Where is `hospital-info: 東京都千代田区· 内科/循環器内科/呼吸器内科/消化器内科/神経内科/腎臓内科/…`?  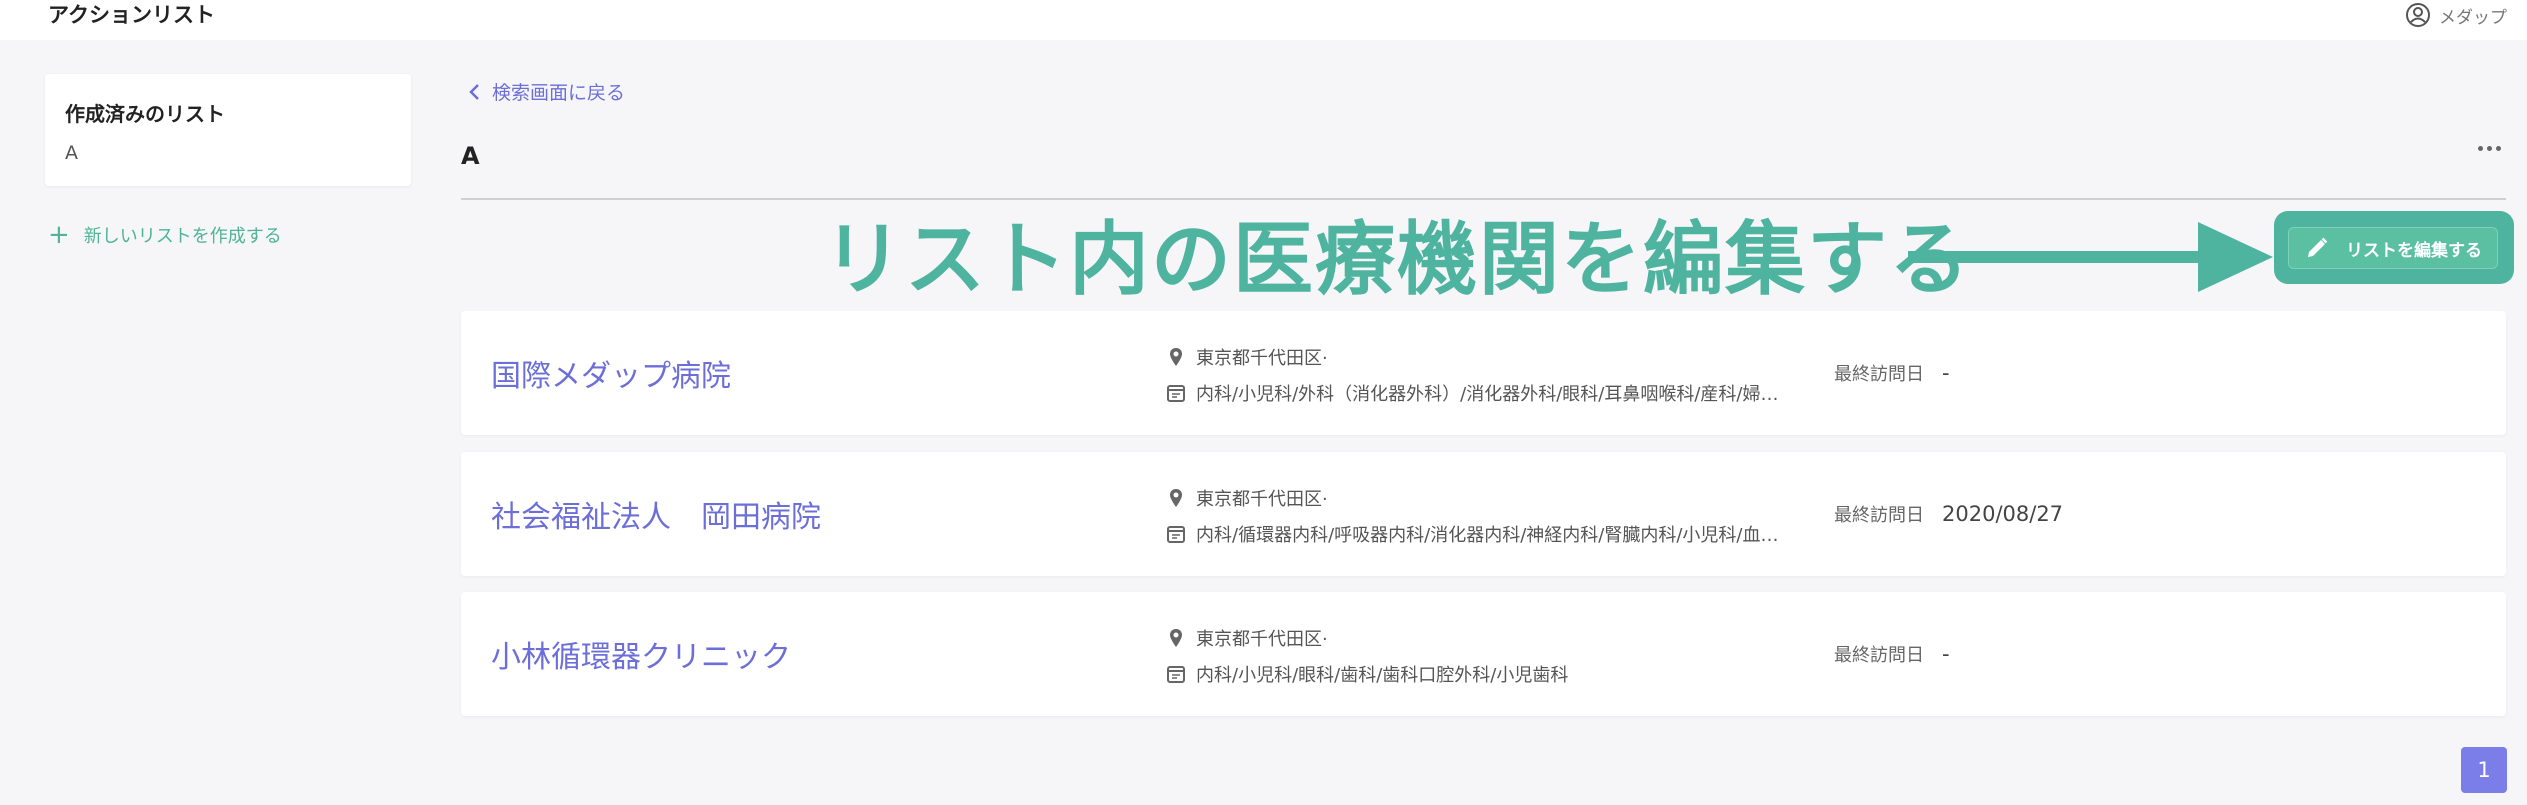
hospital-info: 東京都千代田区· 内科/循環器内科/呼吸器内科/消化器内科/神経内科/腎臓内科/… is located at coordinates (1486, 516).